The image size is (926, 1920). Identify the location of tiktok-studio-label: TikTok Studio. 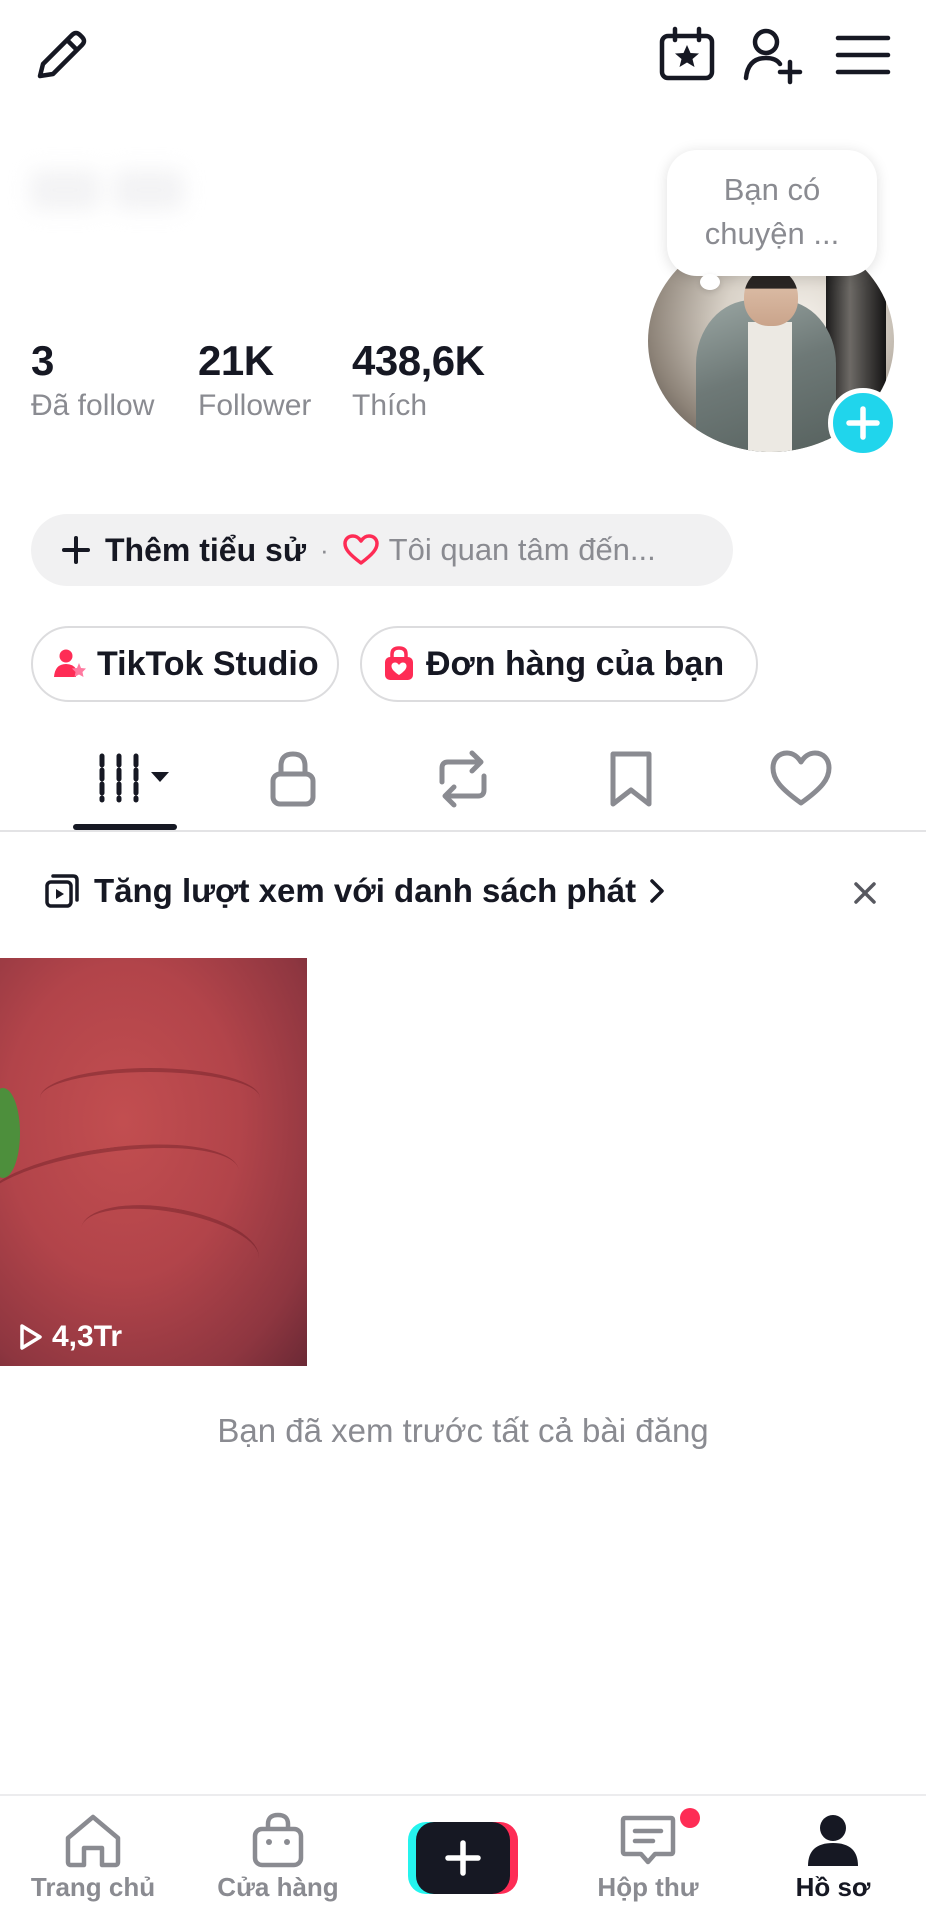
(208, 663).